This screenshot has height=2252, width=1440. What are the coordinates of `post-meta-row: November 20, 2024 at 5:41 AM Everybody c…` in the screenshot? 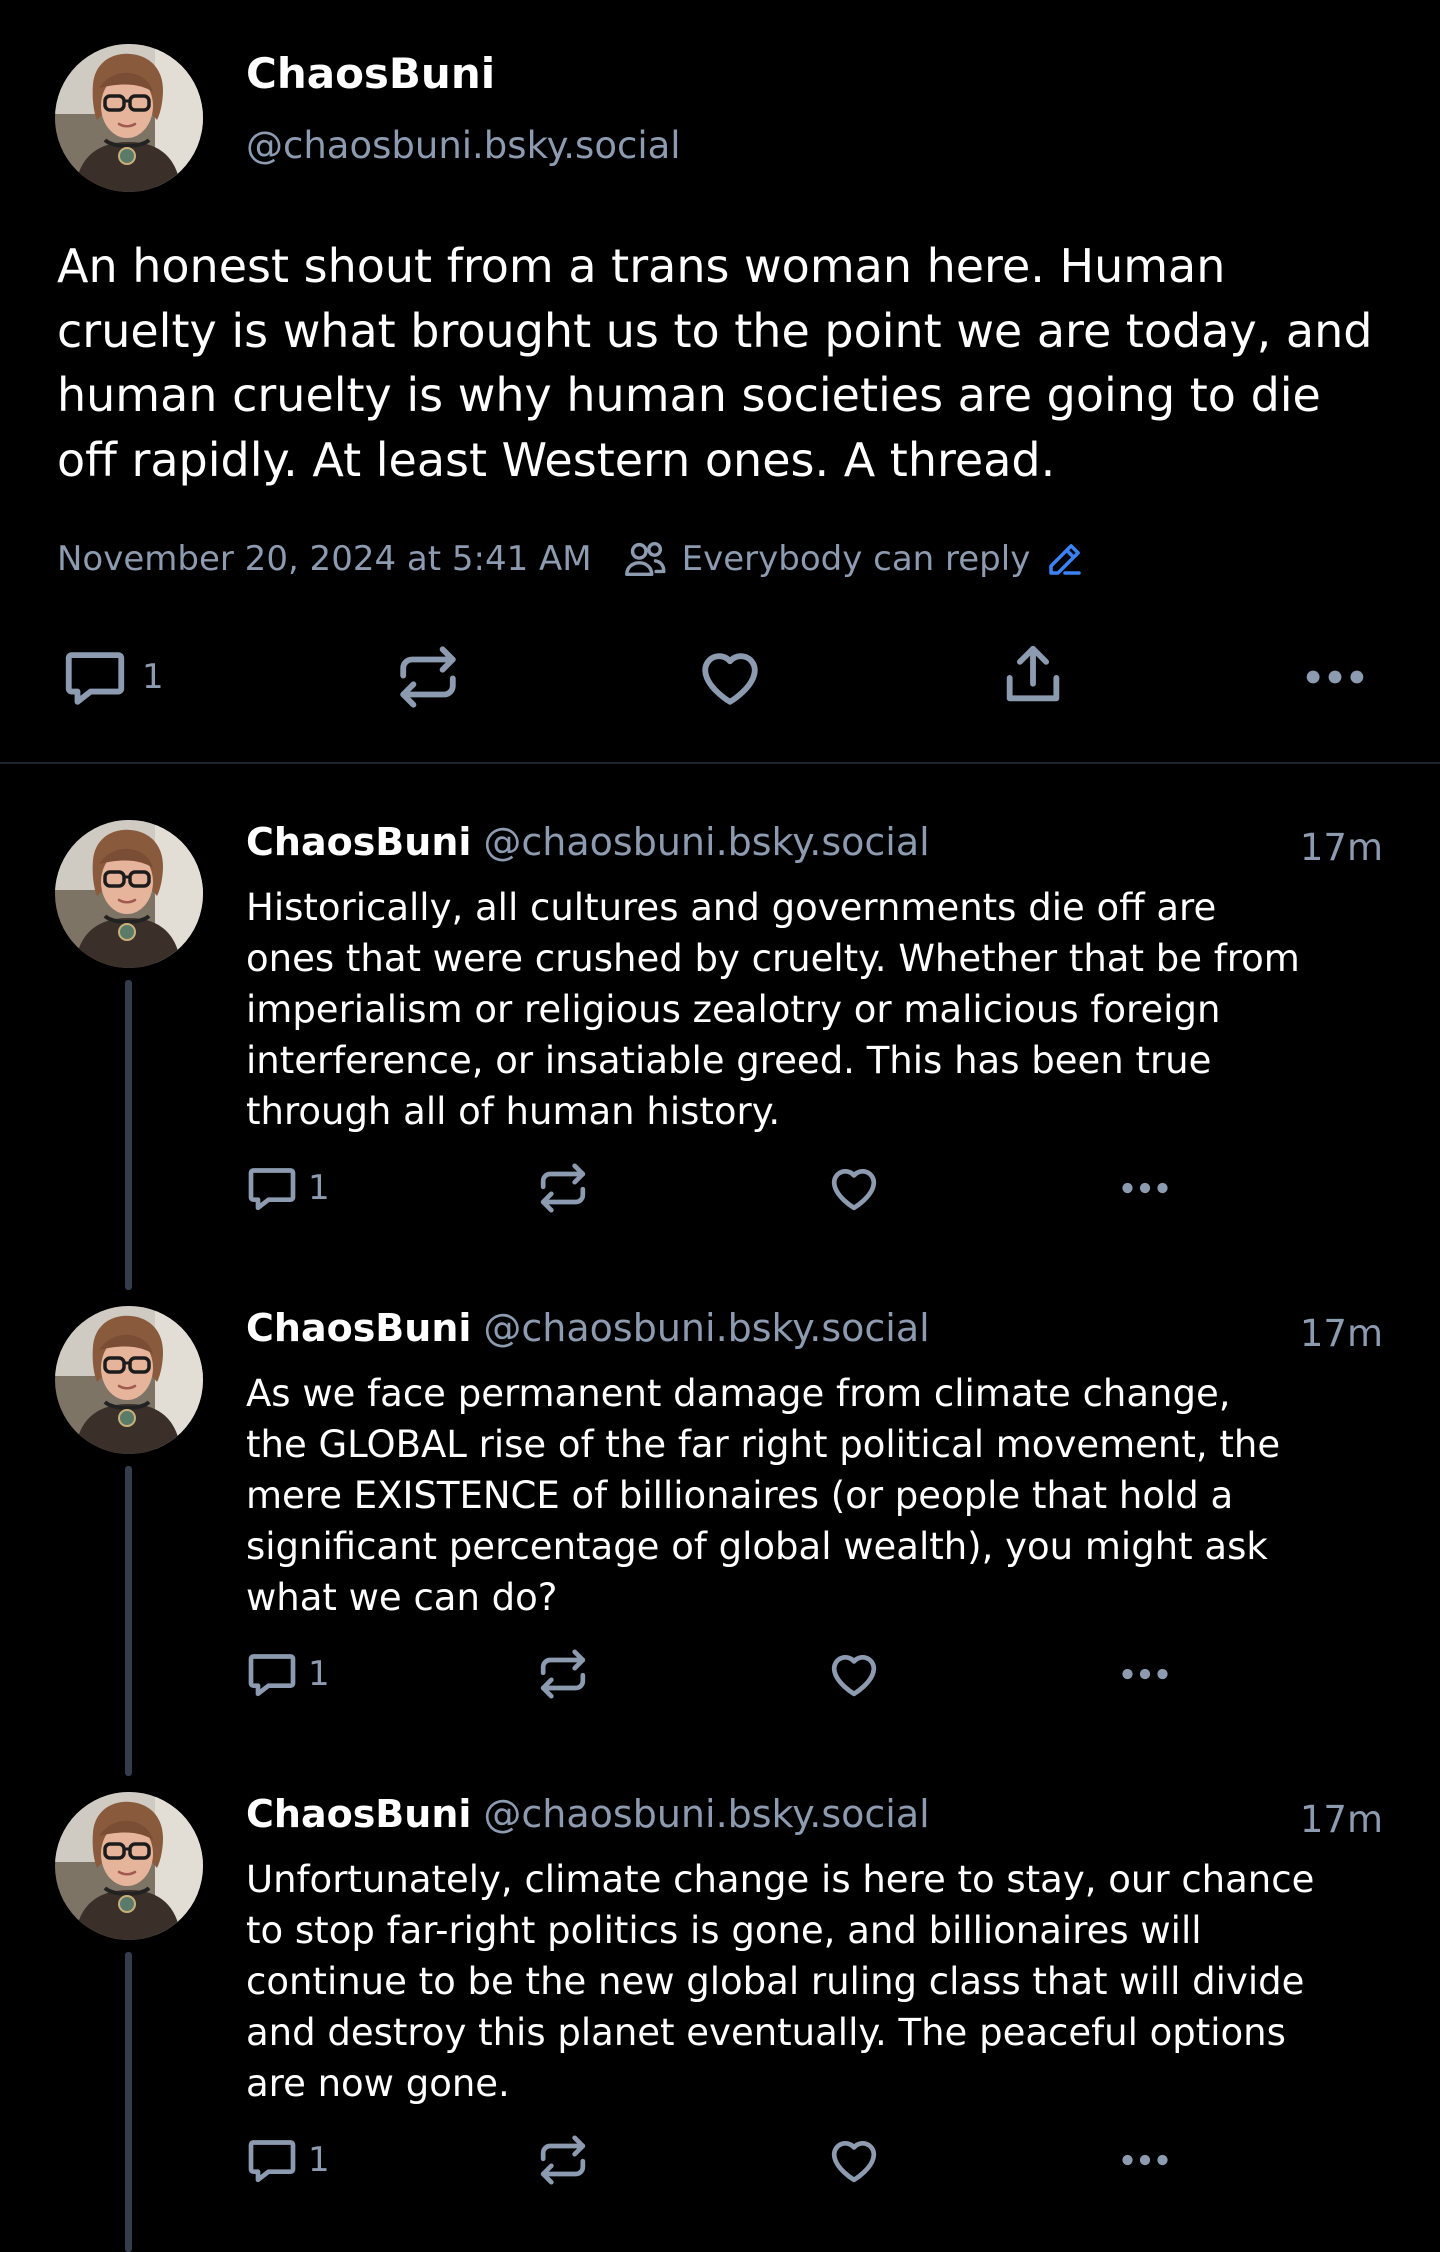 It's located at (571, 559).